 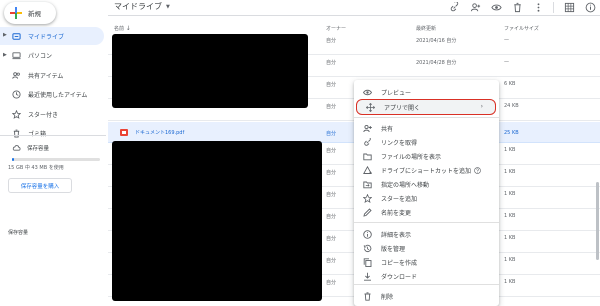 I want to click on menu-item-copy: コピーを作成, so click(x=426, y=262).